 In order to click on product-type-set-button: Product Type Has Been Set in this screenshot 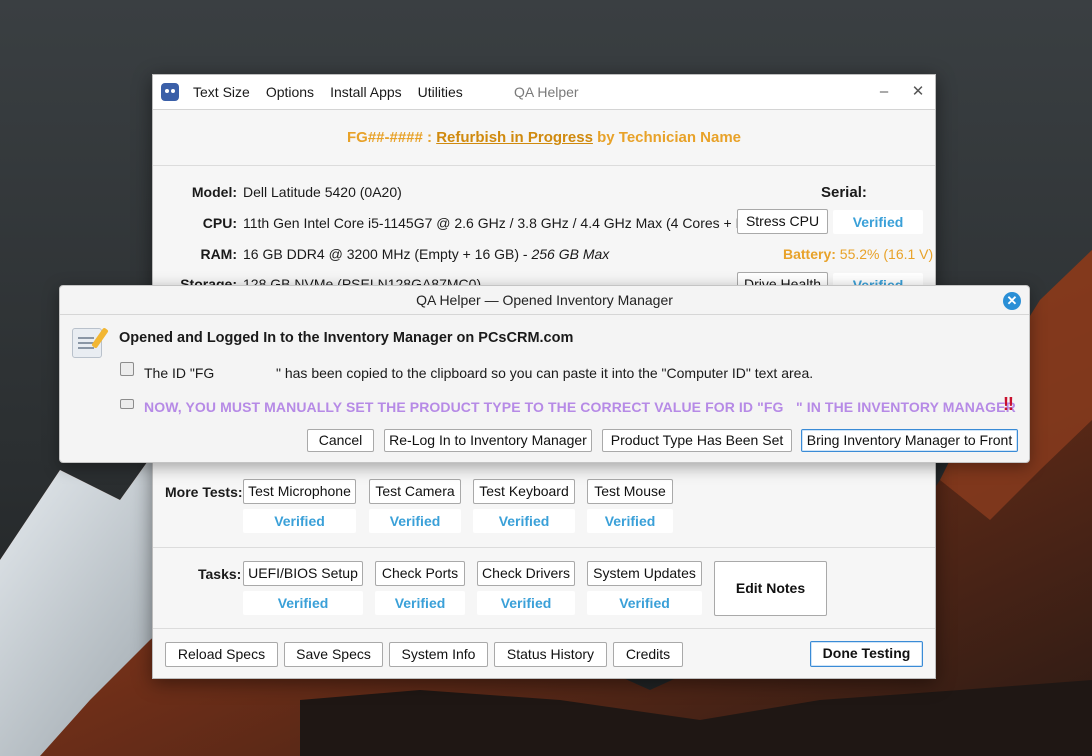, I will do `click(697, 440)`.